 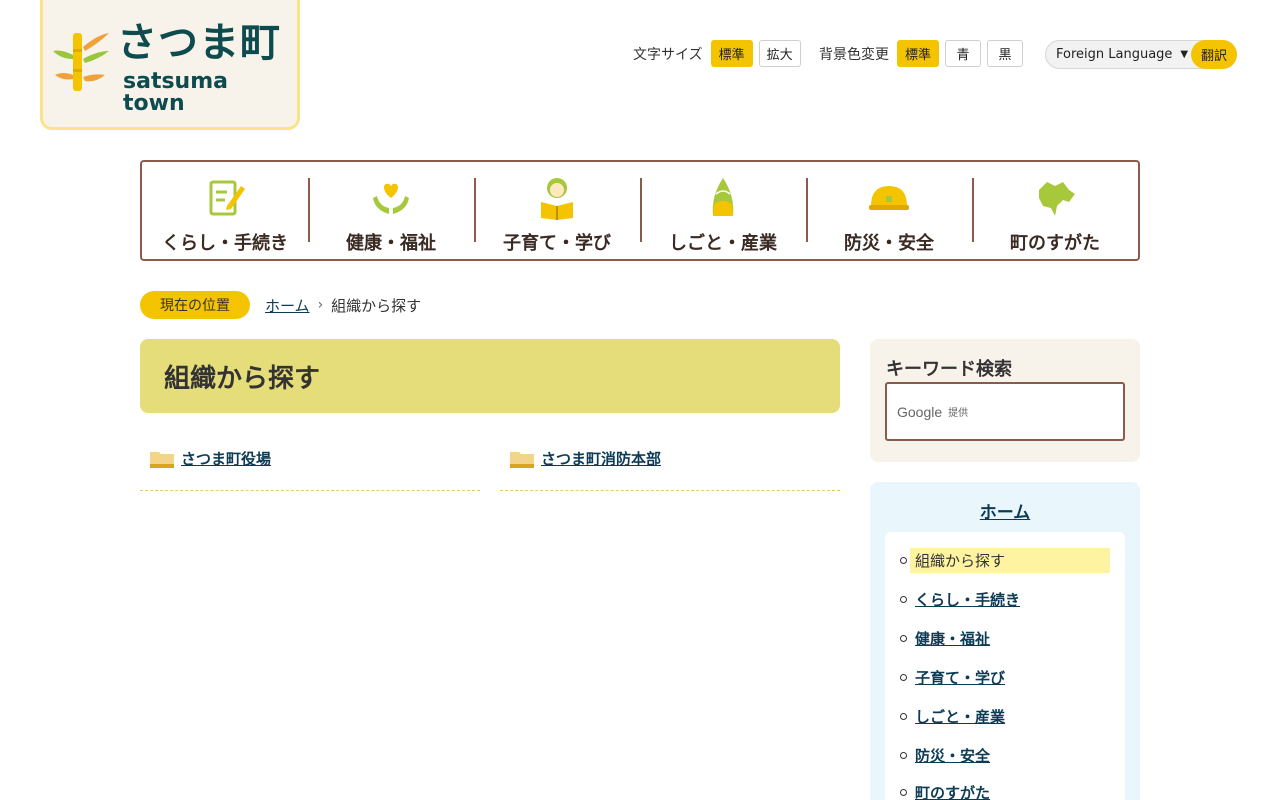 I want to click on google-label: Google, so click(x=920, y=411).